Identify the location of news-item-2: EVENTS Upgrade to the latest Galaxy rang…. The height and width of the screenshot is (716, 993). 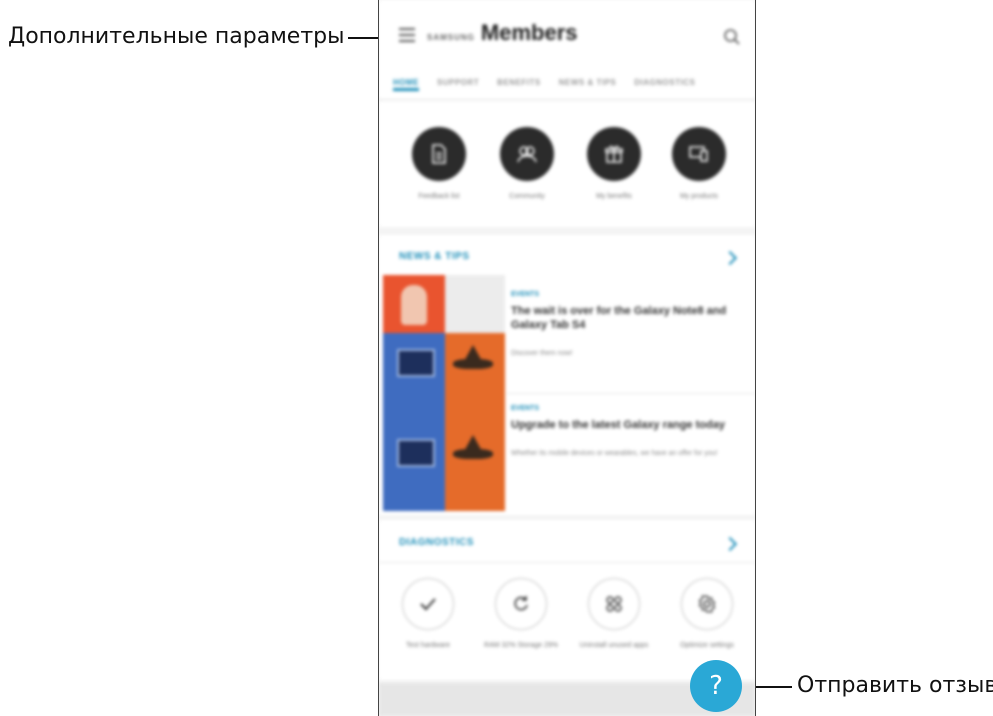
(624, 432).